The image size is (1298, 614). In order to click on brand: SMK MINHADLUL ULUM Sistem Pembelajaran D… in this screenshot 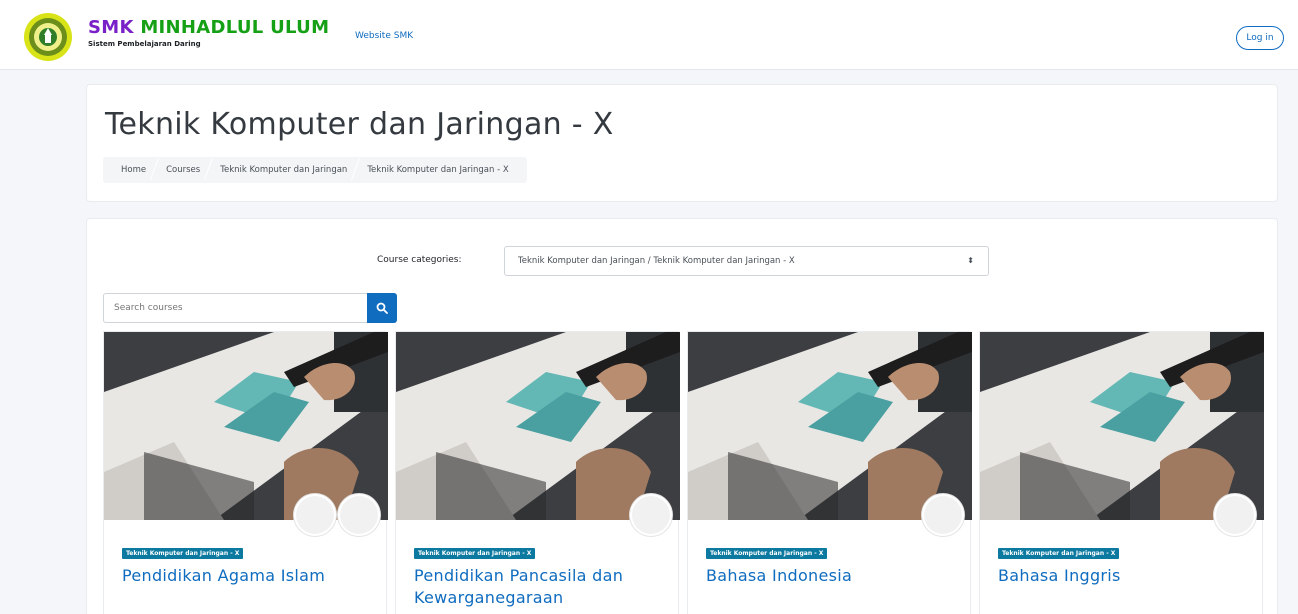, I will do `click(208, 33)`.